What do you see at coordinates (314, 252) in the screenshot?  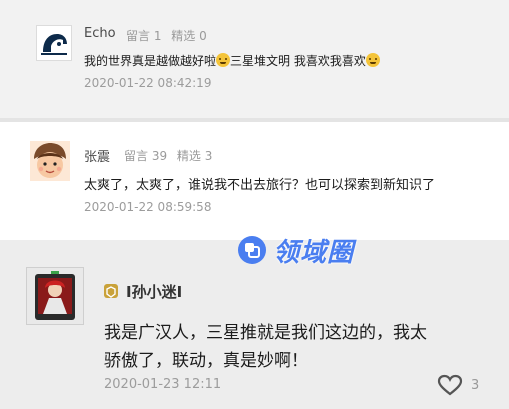 I see `watermark-text: 领域圈` at bounding box center [314, 252].